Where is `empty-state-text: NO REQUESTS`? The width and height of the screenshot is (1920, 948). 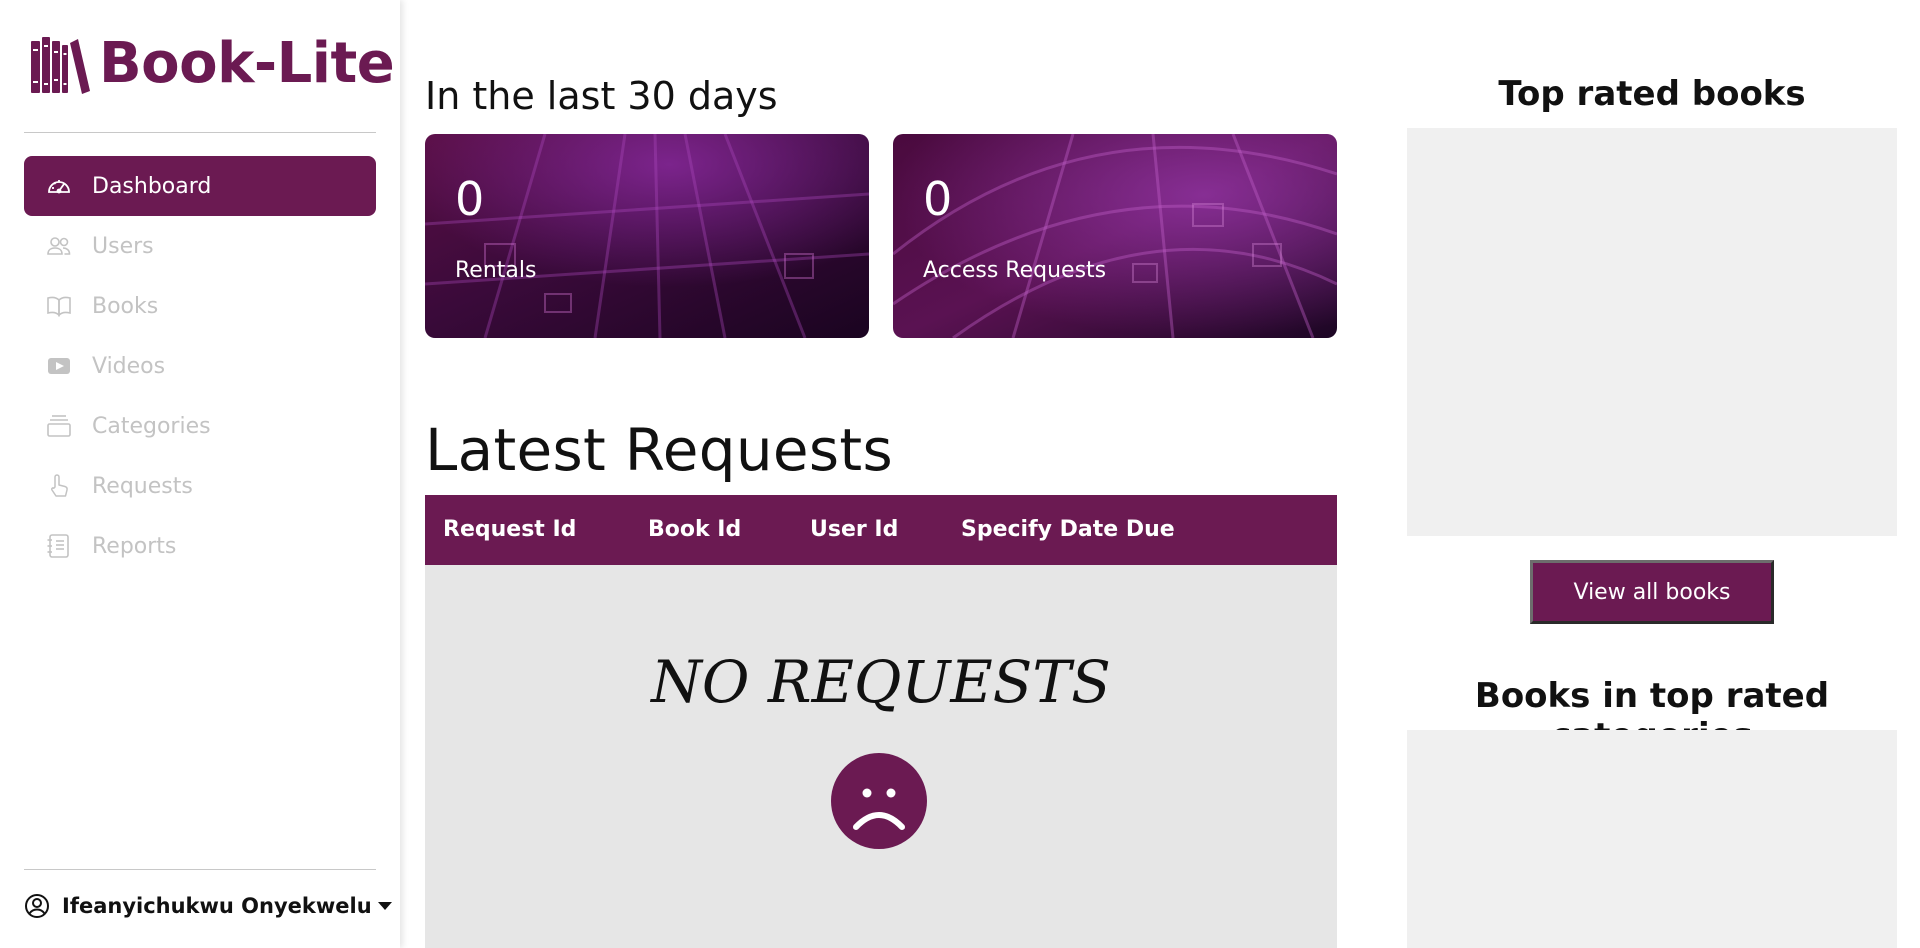
empty-state-text: NO REQUESTS is located at coordinates (881, 682).